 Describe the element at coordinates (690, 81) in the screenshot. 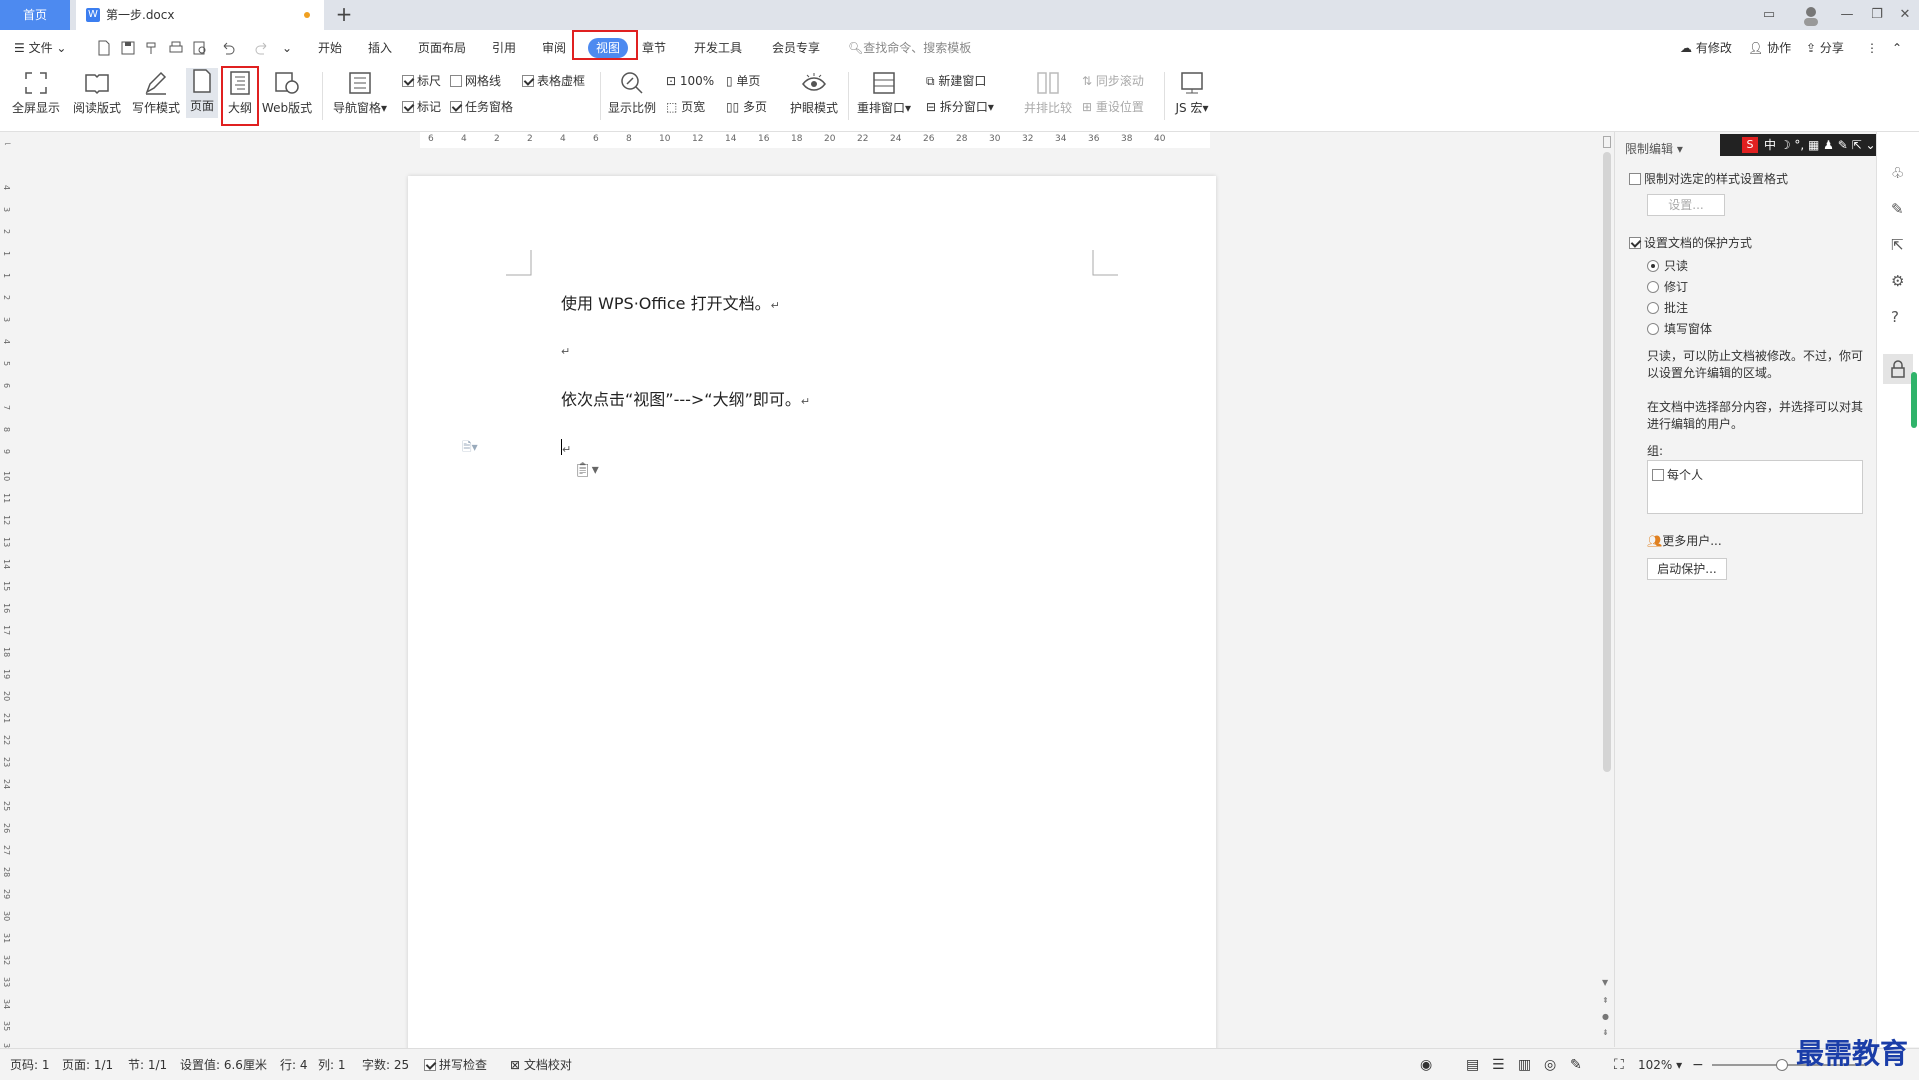

I see `zoom-100-button: ⊡ 100%` at that location.